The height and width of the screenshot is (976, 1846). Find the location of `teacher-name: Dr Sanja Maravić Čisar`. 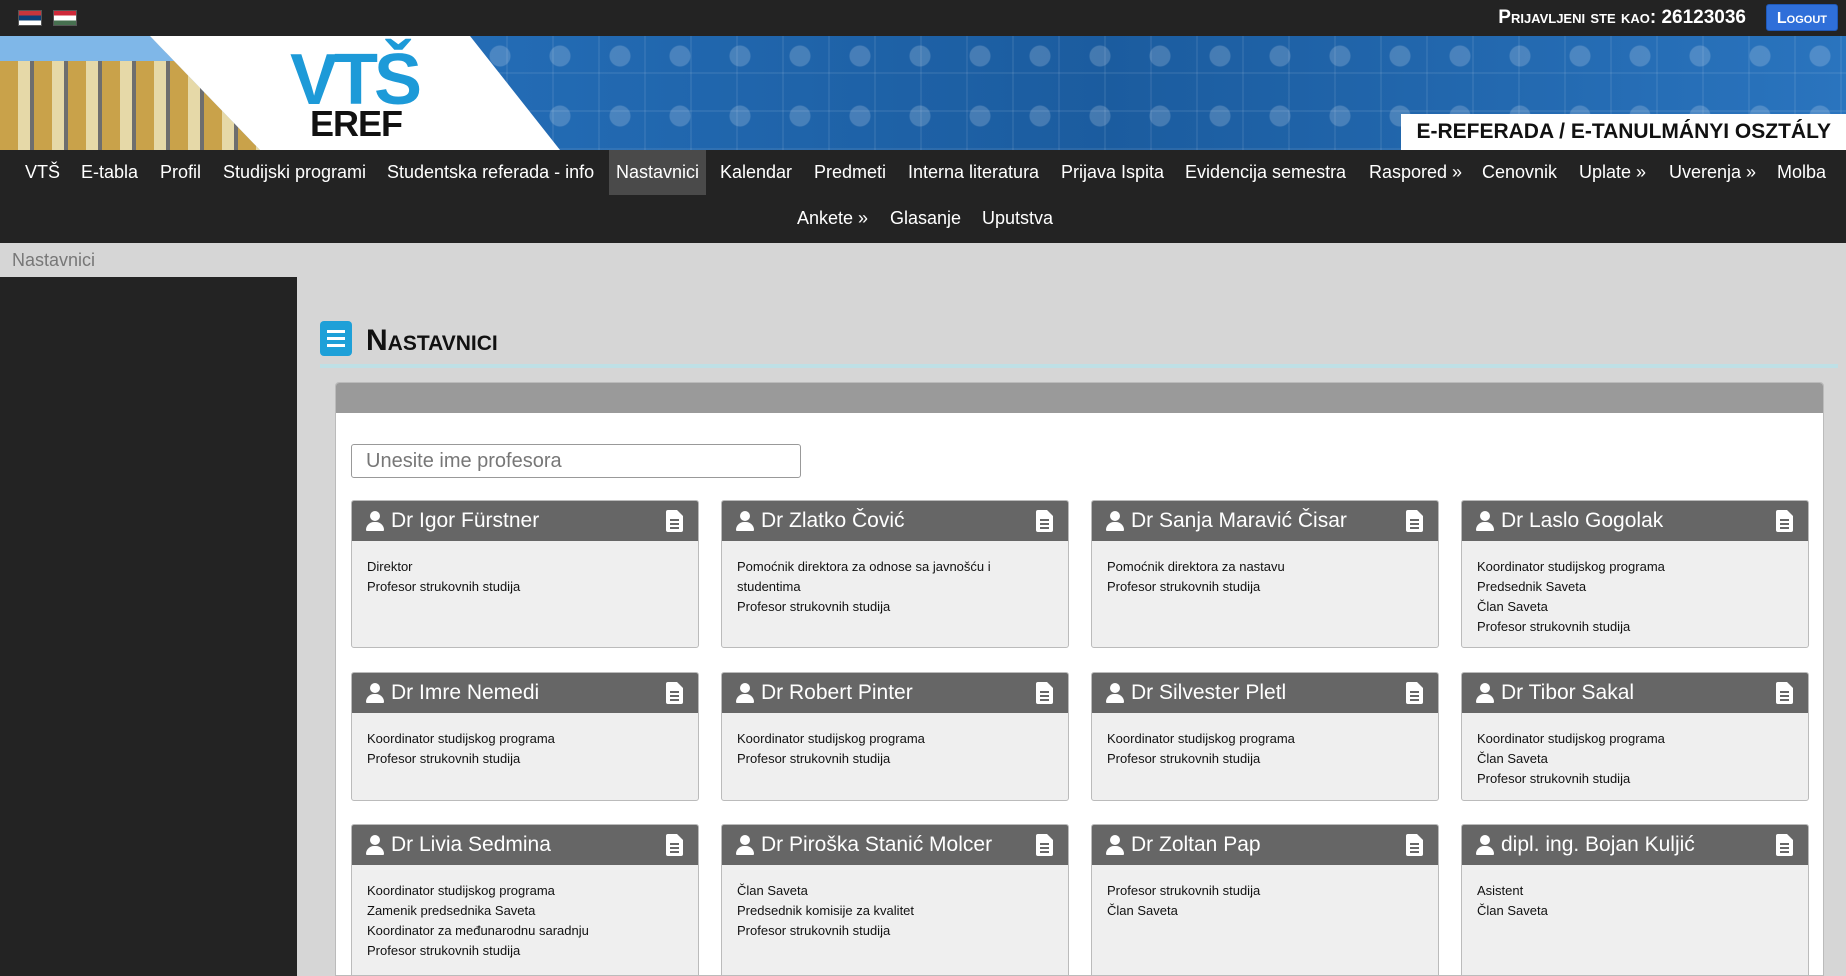

teacher-name: Dr Sanja Maravić Čisar is located at coordinates (1239, 520).